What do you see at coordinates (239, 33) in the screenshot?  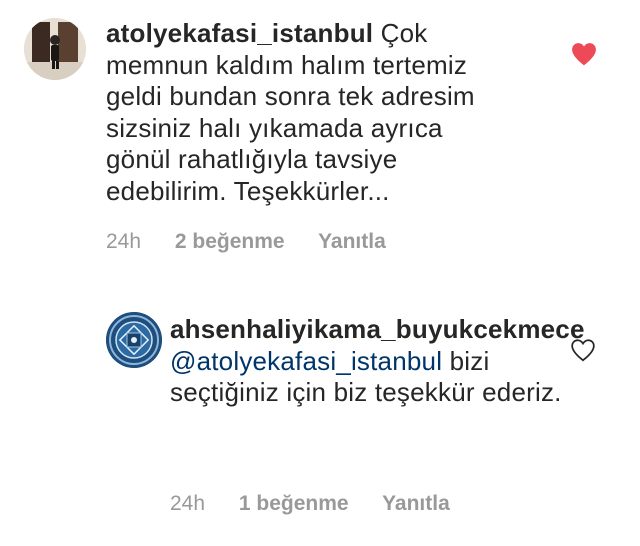 I see `comment-username: atolyekafasi_istanbul` at bounding box center [239, 33].